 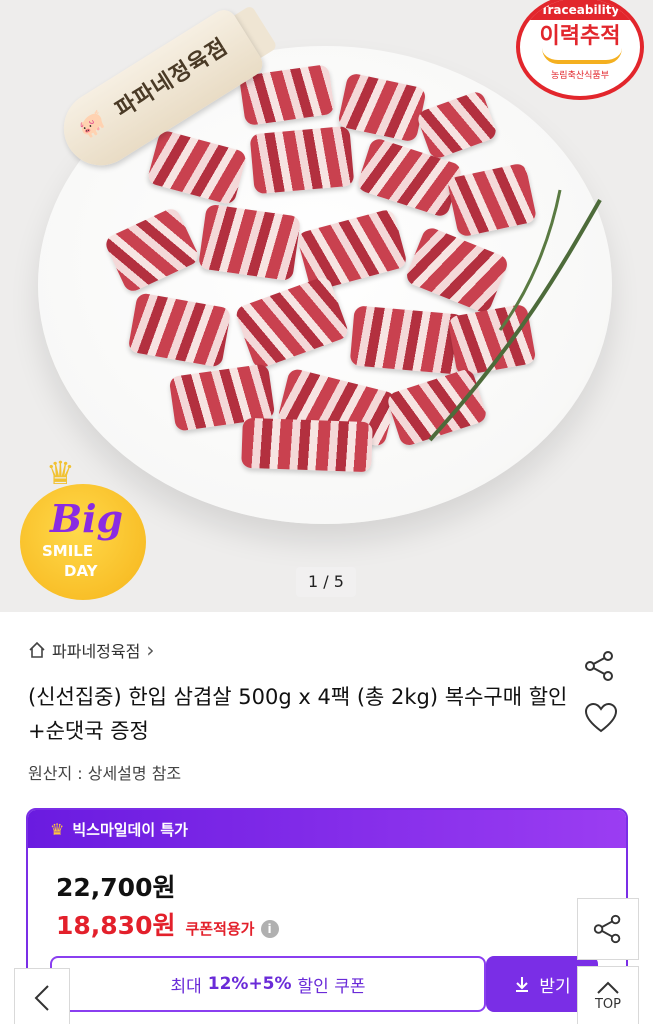 I want to click on coupon-applied-note: 쿠폰적용가 i, so click(x=232, y=928).